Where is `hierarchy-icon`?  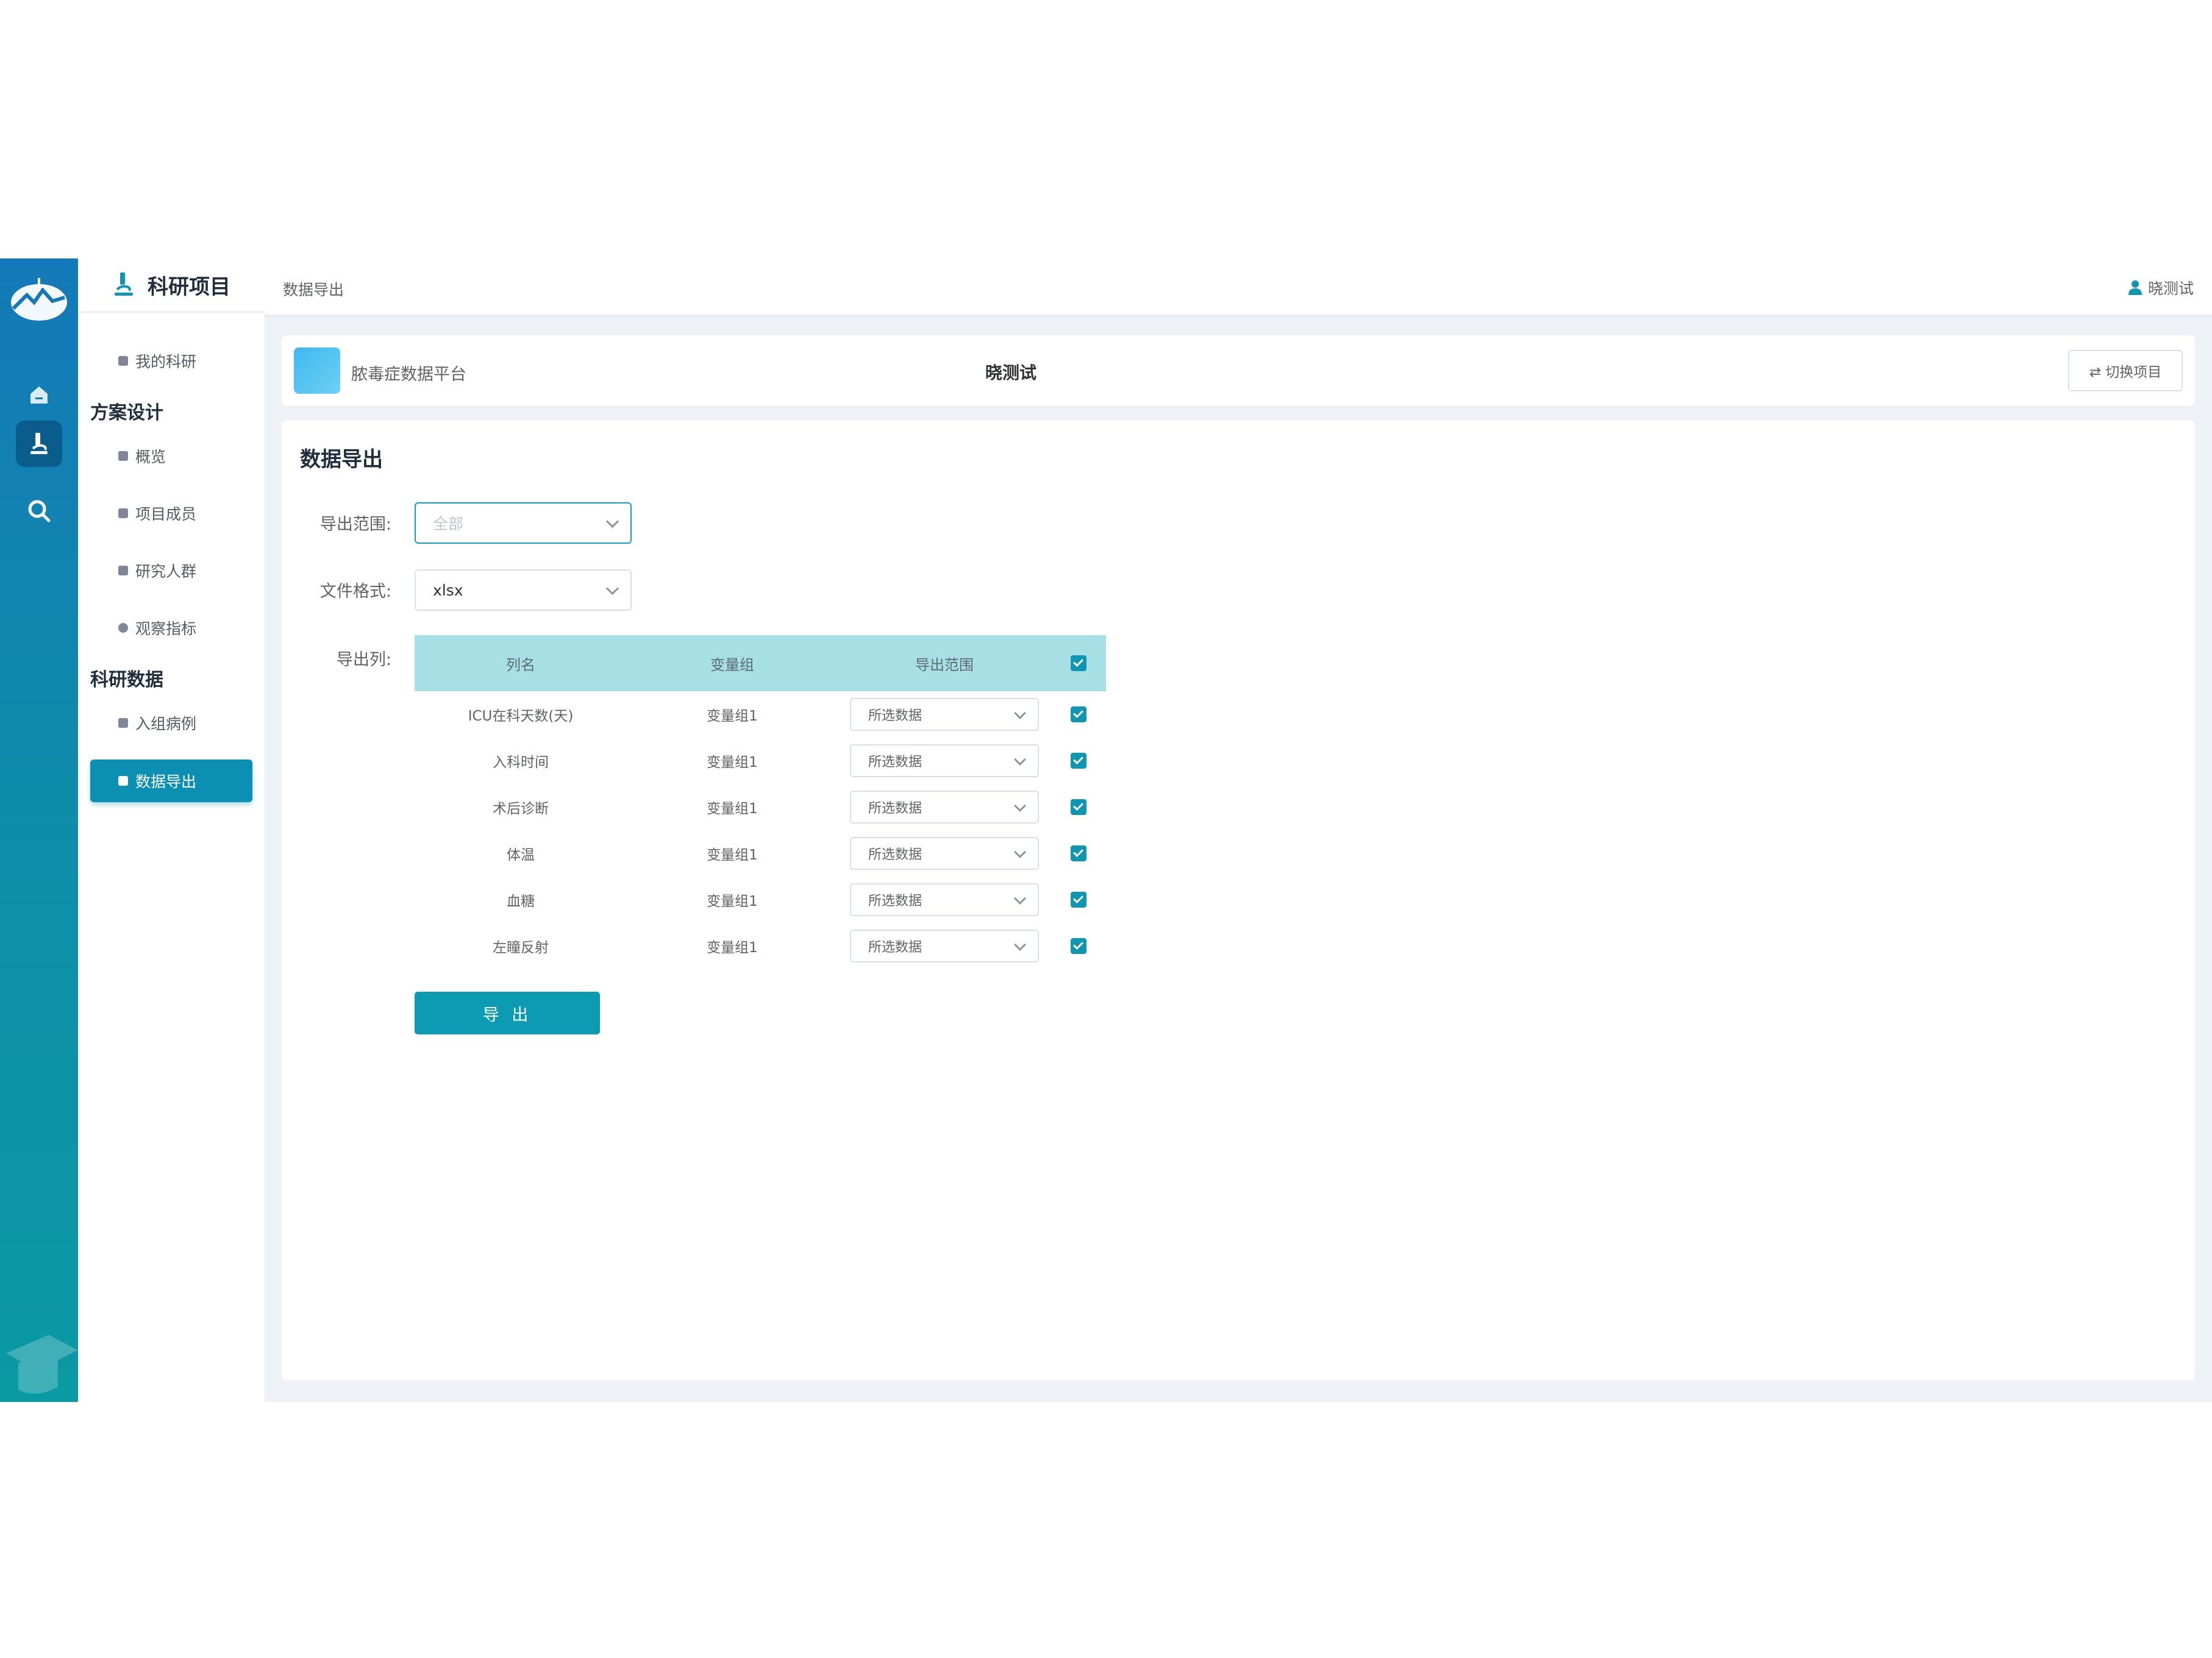
hierarchy-icon is located at coordinates (123, 570).